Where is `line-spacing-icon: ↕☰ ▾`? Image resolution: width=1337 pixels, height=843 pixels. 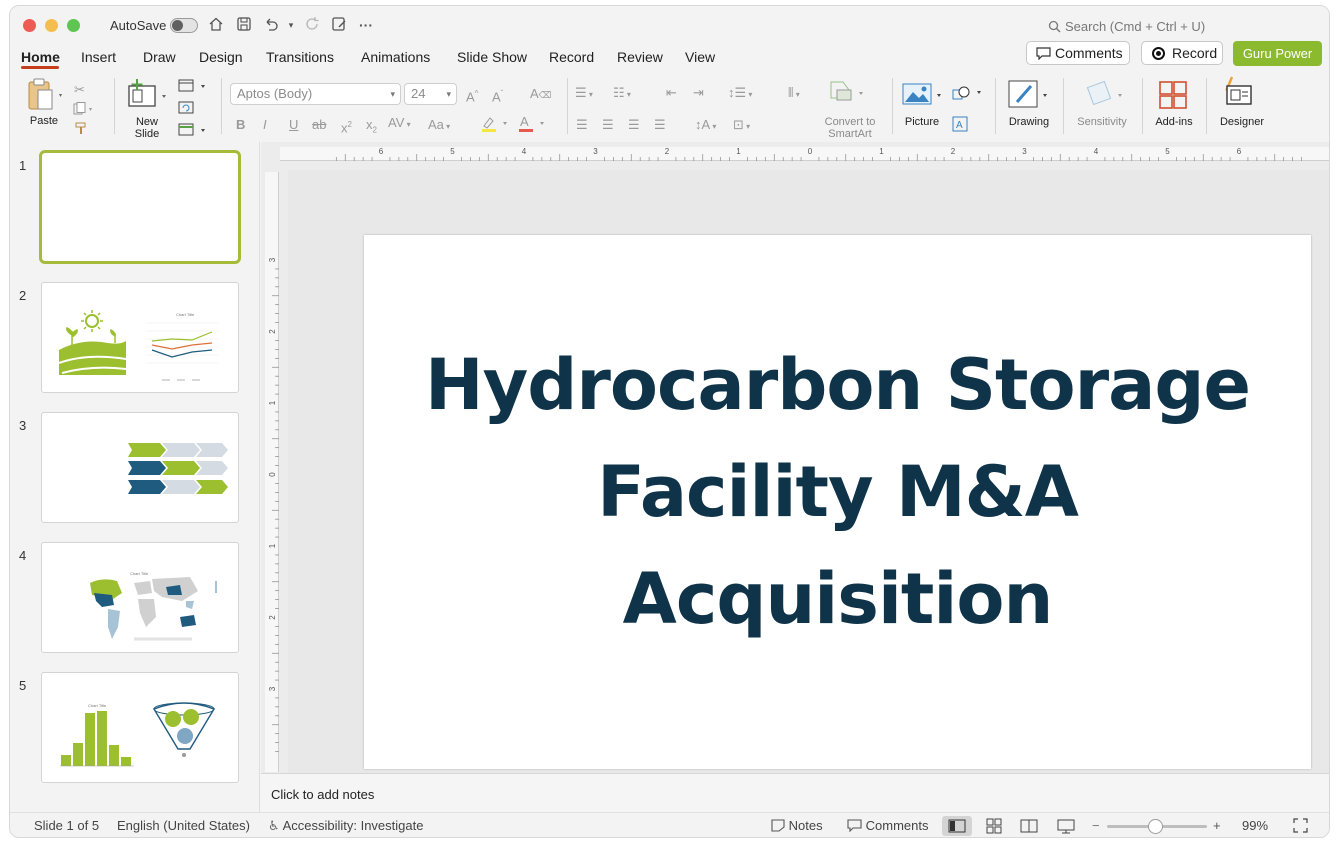
line-spacing-icon: ↕☰ ▾ is located at coordinates (740, 94).